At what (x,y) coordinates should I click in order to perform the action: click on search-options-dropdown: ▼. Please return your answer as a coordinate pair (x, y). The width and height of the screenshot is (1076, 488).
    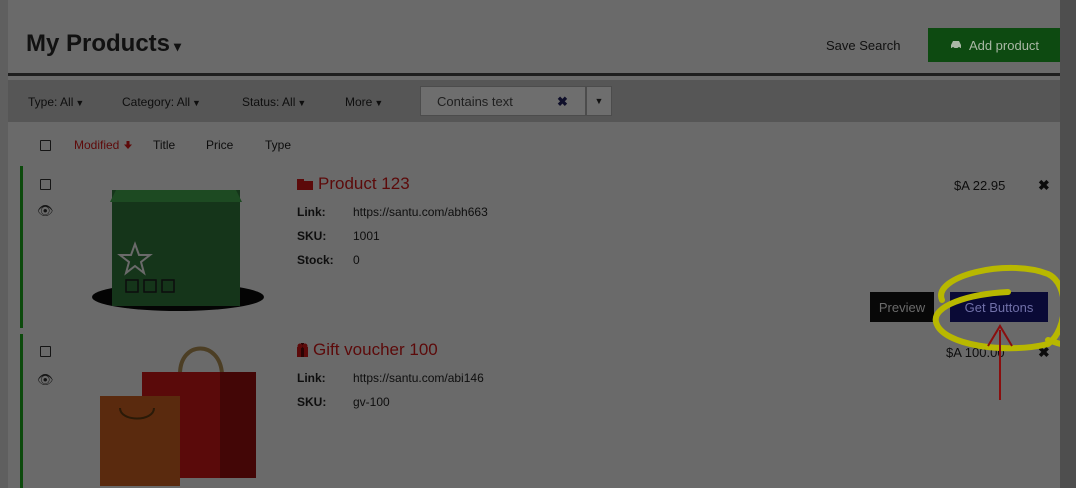
    Looking at the image, I should click on (599, 101).